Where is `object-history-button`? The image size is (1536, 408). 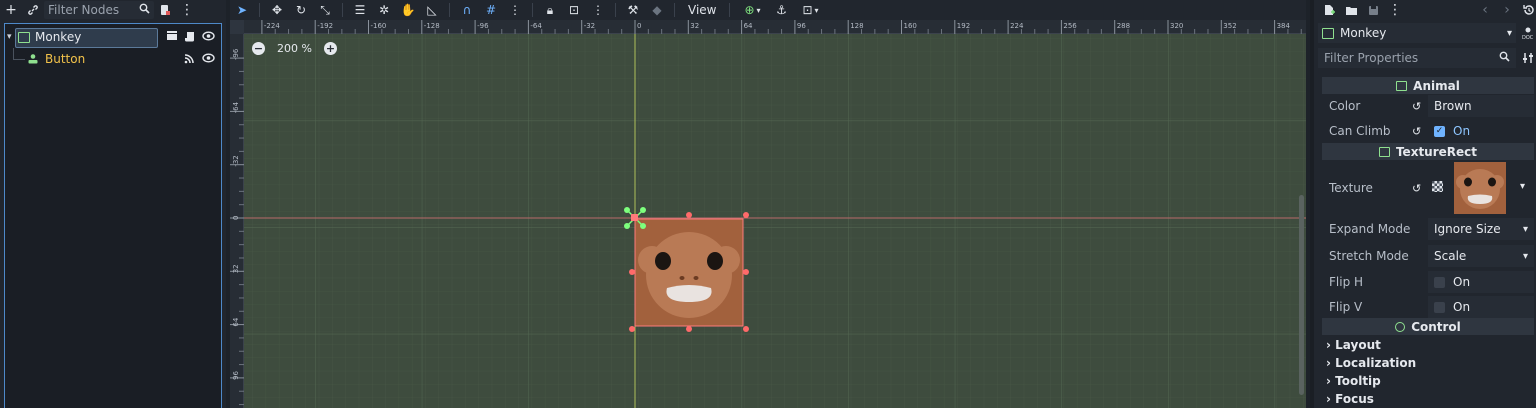
object-history-button is located at coordinates (1527, 10).